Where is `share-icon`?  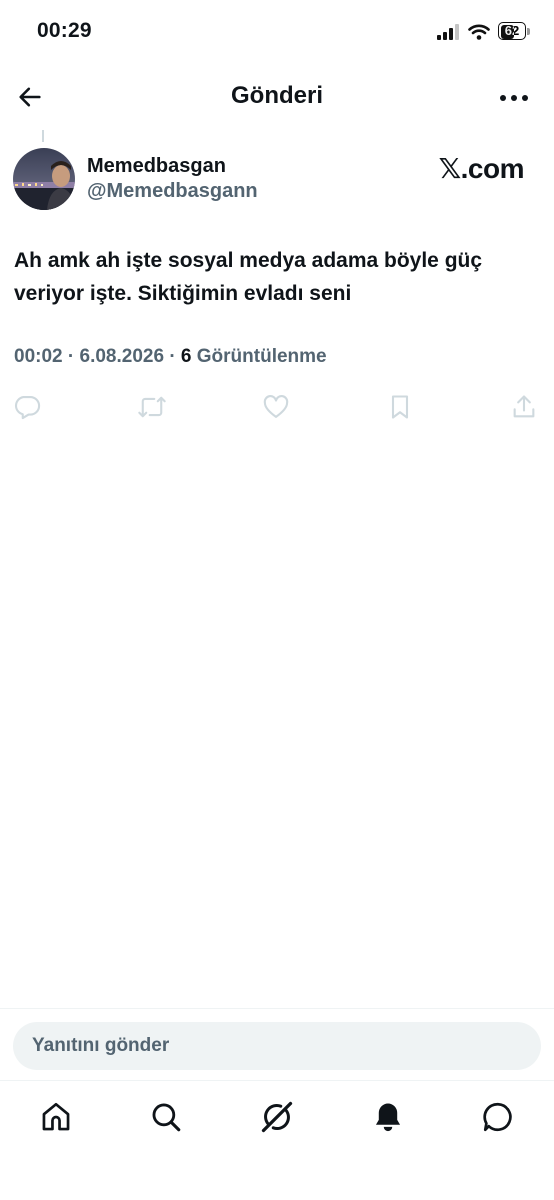 share-icon is located at coordinates (524, 406).